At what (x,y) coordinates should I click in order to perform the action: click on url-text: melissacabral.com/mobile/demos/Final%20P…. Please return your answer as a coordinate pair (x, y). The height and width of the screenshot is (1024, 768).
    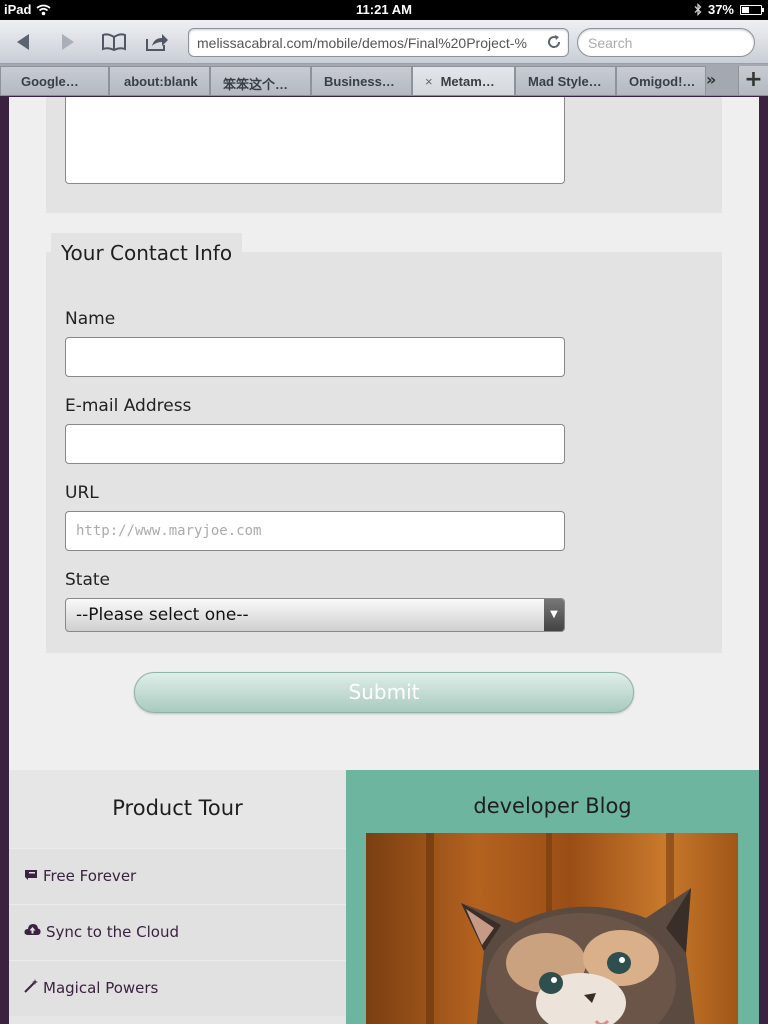
    Looking at the image, I should click on (362, 43).